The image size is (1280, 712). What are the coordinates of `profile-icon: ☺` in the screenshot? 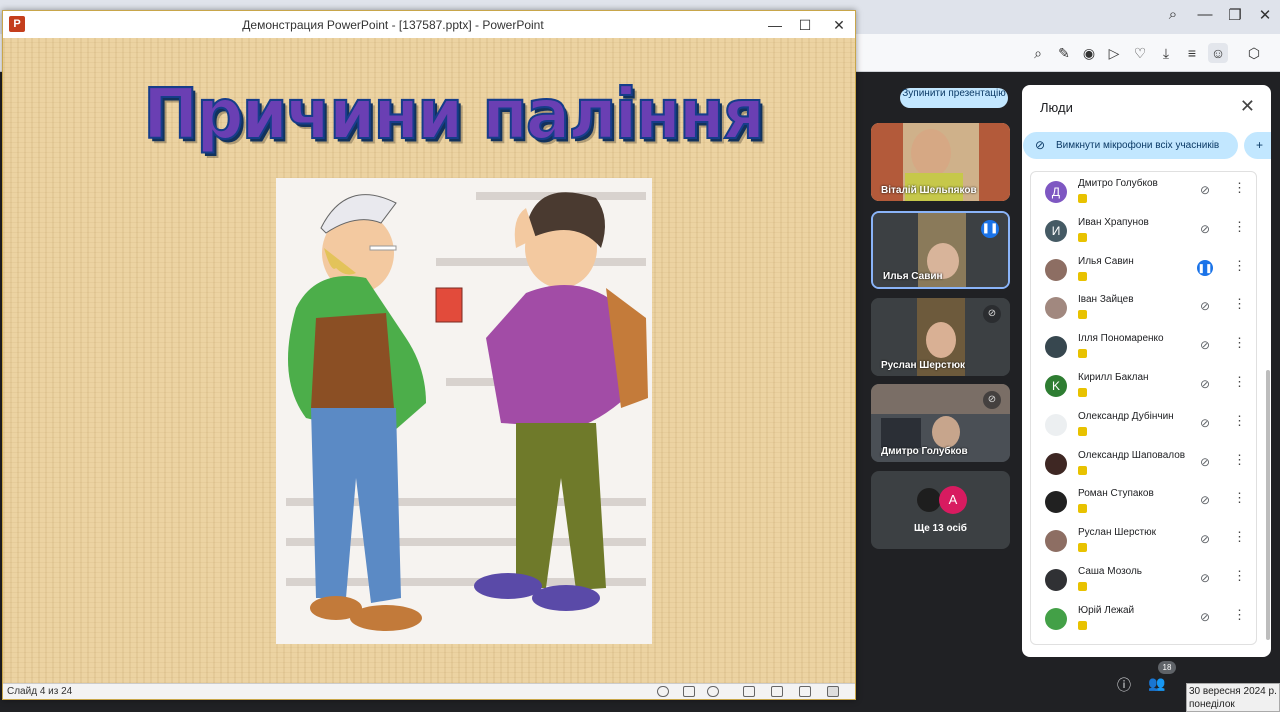 It's located at (1218, 53).